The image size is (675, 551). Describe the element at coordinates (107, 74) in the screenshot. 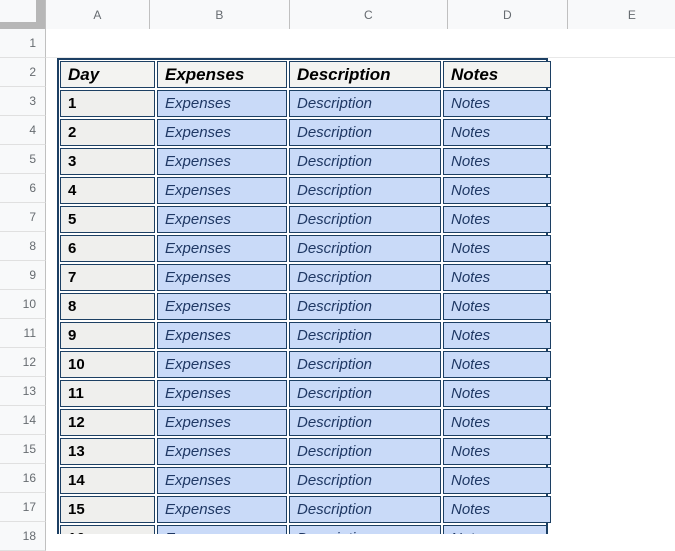

I see `header-cell-day: Day` at that location.